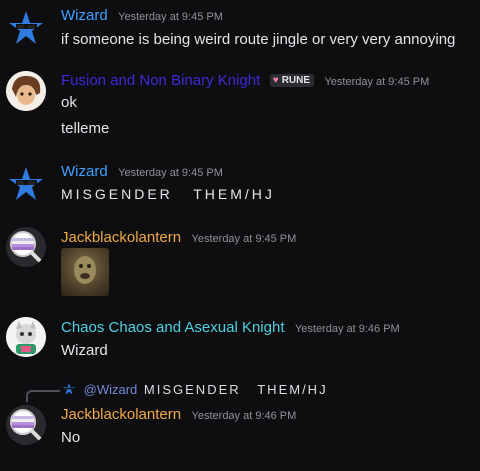 This screenshot has width=480, height=471. What do you see at coordinates (111, 389) in the screenshot?
I see `reply-mention: @Wizard` at bounding box center [111, 389].